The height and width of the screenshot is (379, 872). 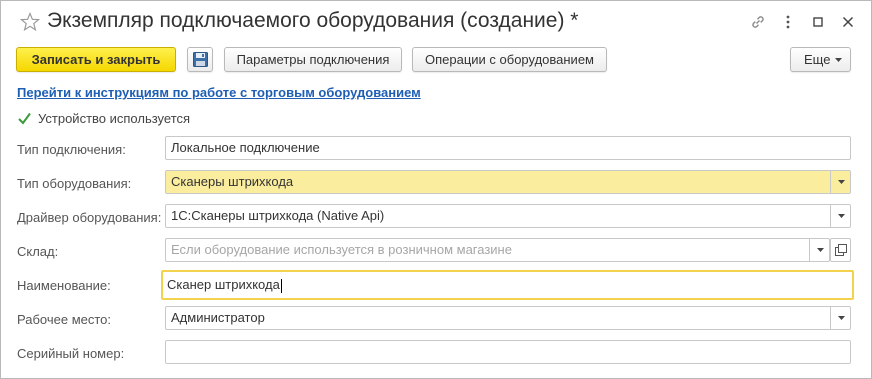 I want to click on workplace-select: Администратор, so click(x=508, y=318).